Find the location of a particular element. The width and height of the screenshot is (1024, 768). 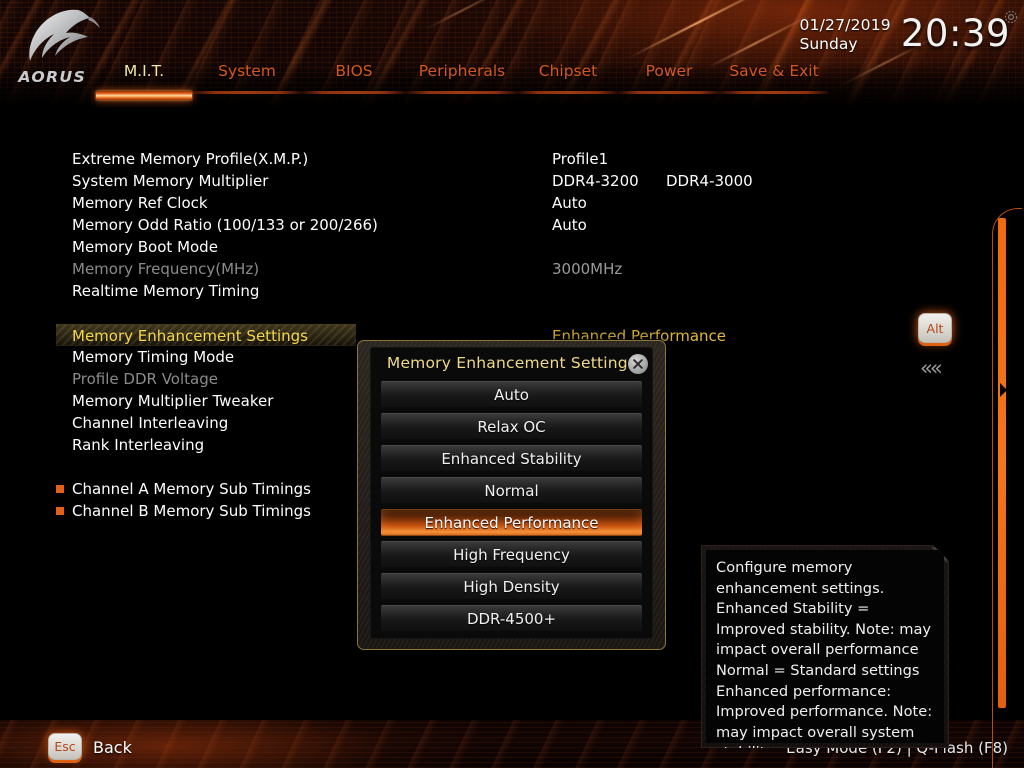

datetime-display: 01/27/2019 Sunday 20:39 is located at coordinates (907, 34).